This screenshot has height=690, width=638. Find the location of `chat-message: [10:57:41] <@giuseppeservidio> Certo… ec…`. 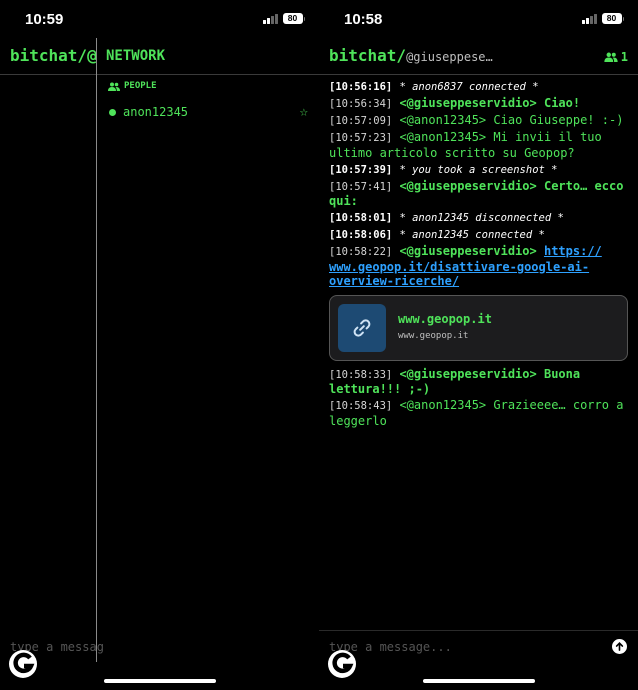

chat-message: [10:57:41] <@giuseppeservidio> Certo… ec… is located at coordinates (478, 194).